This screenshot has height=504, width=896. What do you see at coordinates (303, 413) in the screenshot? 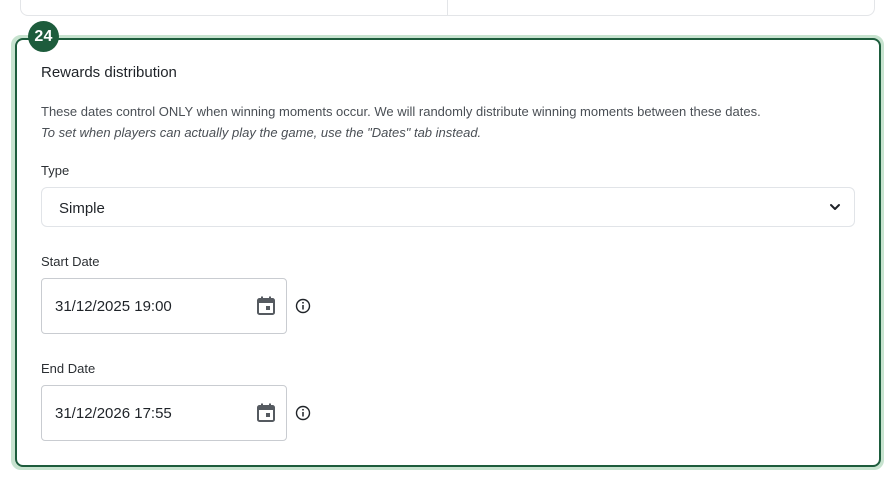
I see `end-date-info-icon` at bounding box center [303, 413].